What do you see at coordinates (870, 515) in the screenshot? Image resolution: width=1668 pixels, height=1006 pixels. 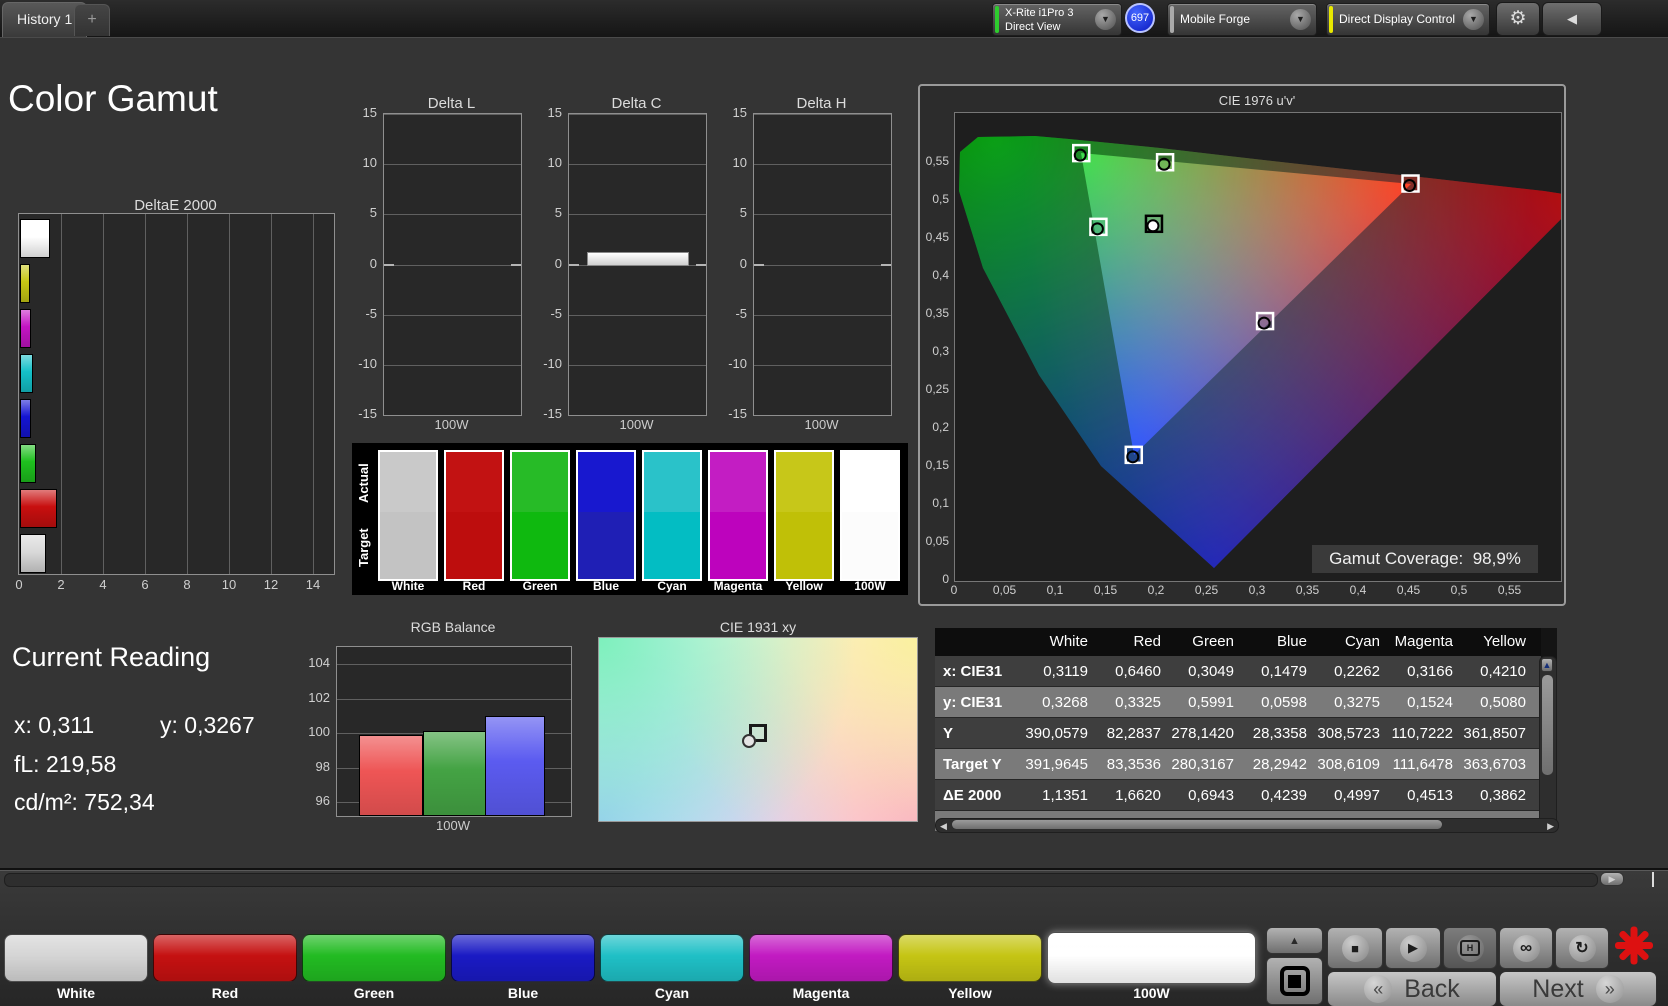 I see `swatch-100w` at bounding box center [870, 515].